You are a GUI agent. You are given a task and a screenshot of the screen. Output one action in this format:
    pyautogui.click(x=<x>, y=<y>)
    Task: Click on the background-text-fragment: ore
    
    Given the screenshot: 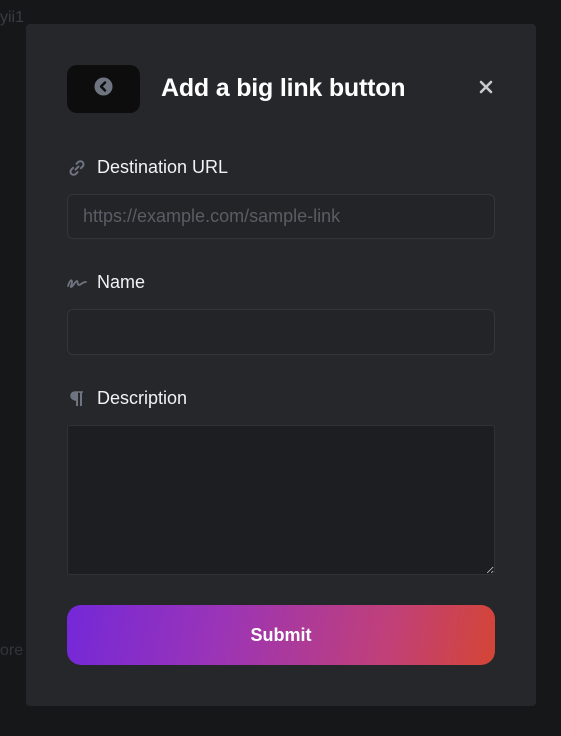 What is the action you would take?
    pyautogui.click(x=12, y=650)
    